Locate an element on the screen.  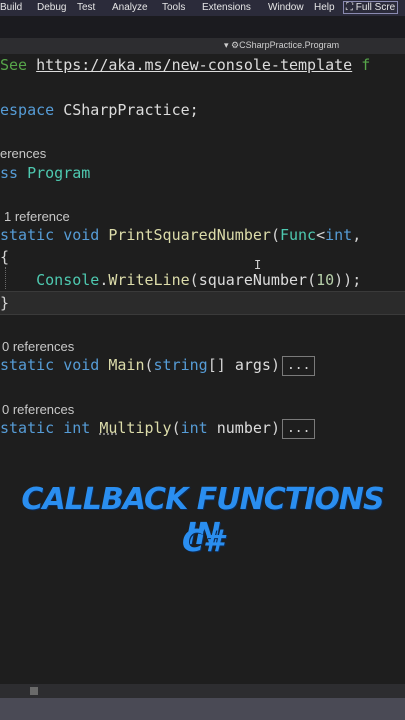
writeline-method: WriteLine is located at coordinates (149, 280).